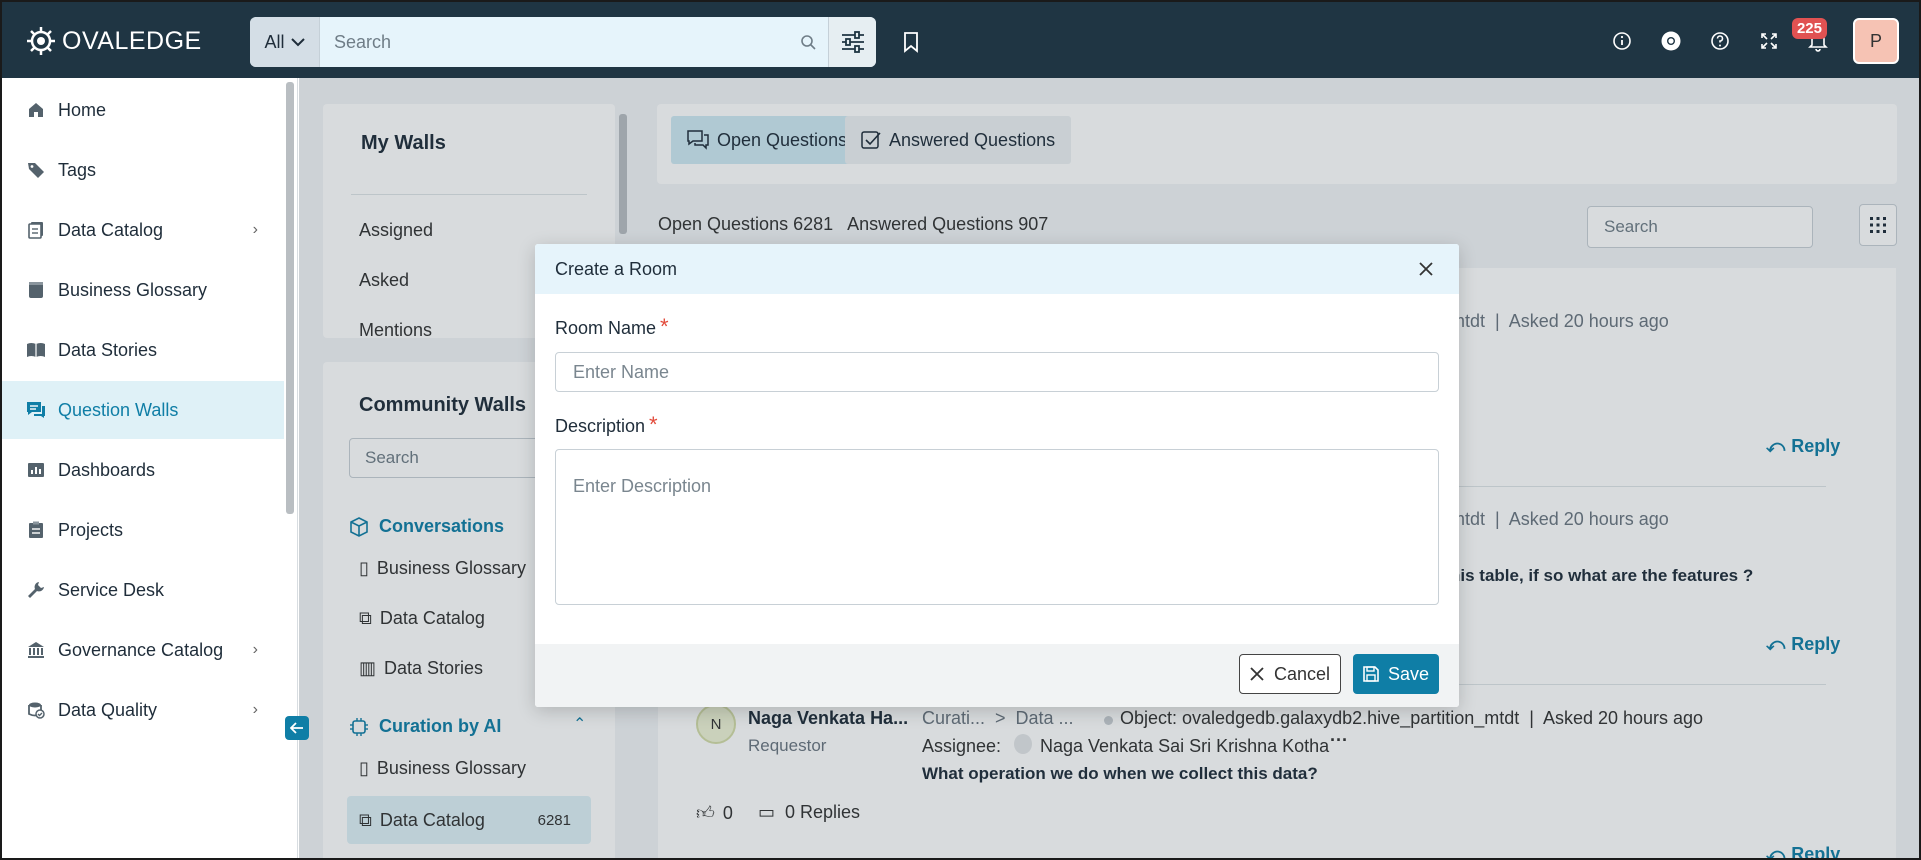  I want to click on save-button: Save, so click(1396, 674).